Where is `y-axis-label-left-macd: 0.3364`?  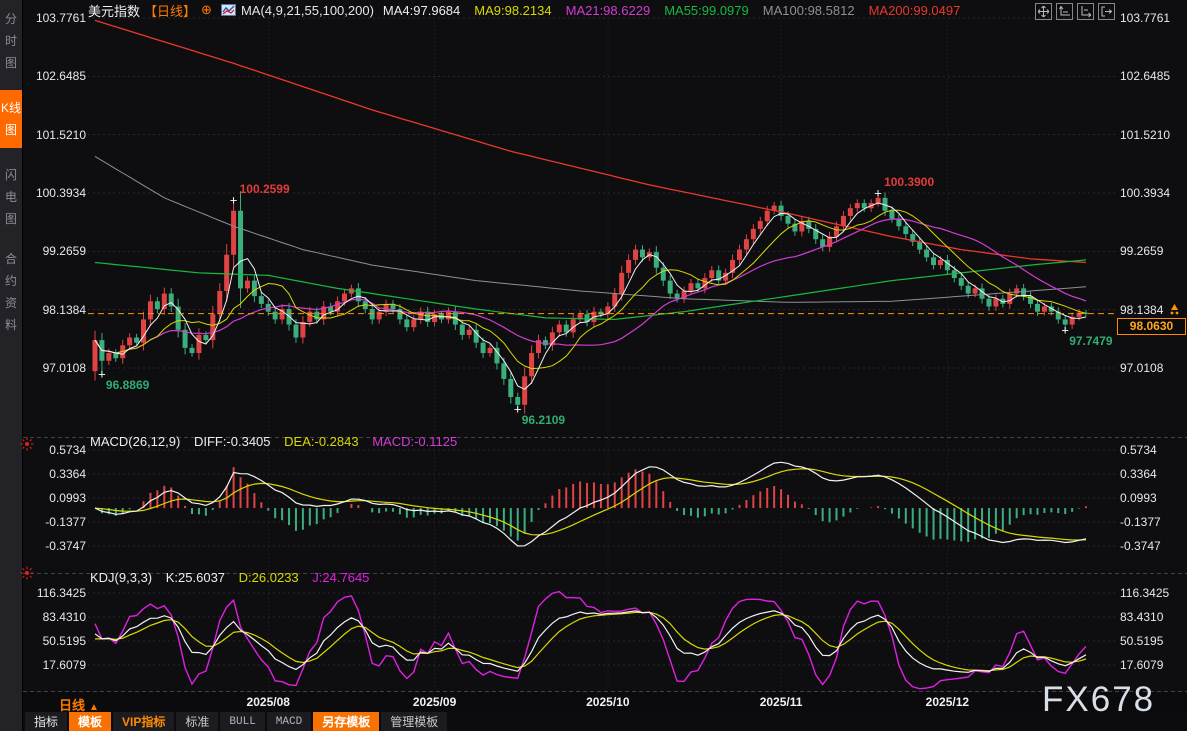 y-axis-label-left-macd: 0.3364 is located at coordinates (67, 474).